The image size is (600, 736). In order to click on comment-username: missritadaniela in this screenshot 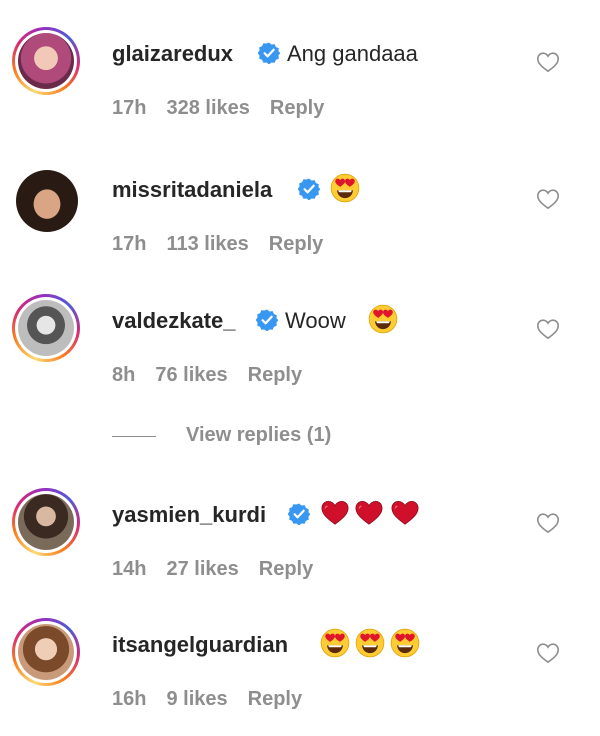, I will do `click(192, 190)`.